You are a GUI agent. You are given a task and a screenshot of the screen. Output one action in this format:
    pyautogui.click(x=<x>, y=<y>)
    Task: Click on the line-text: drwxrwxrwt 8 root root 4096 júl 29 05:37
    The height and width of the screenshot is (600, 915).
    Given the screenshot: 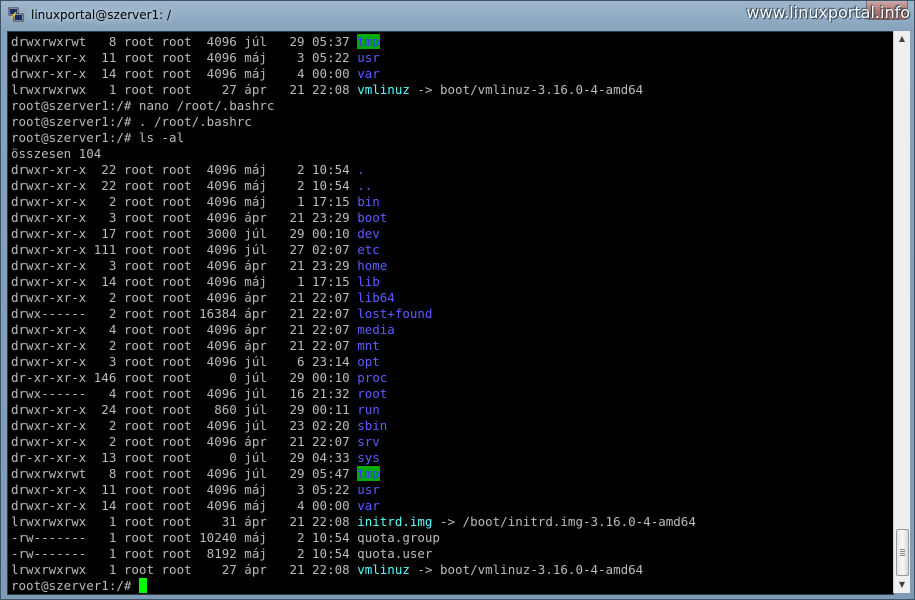 What is the action you would take?
    pyautogui.click(x=184, y=41)
    